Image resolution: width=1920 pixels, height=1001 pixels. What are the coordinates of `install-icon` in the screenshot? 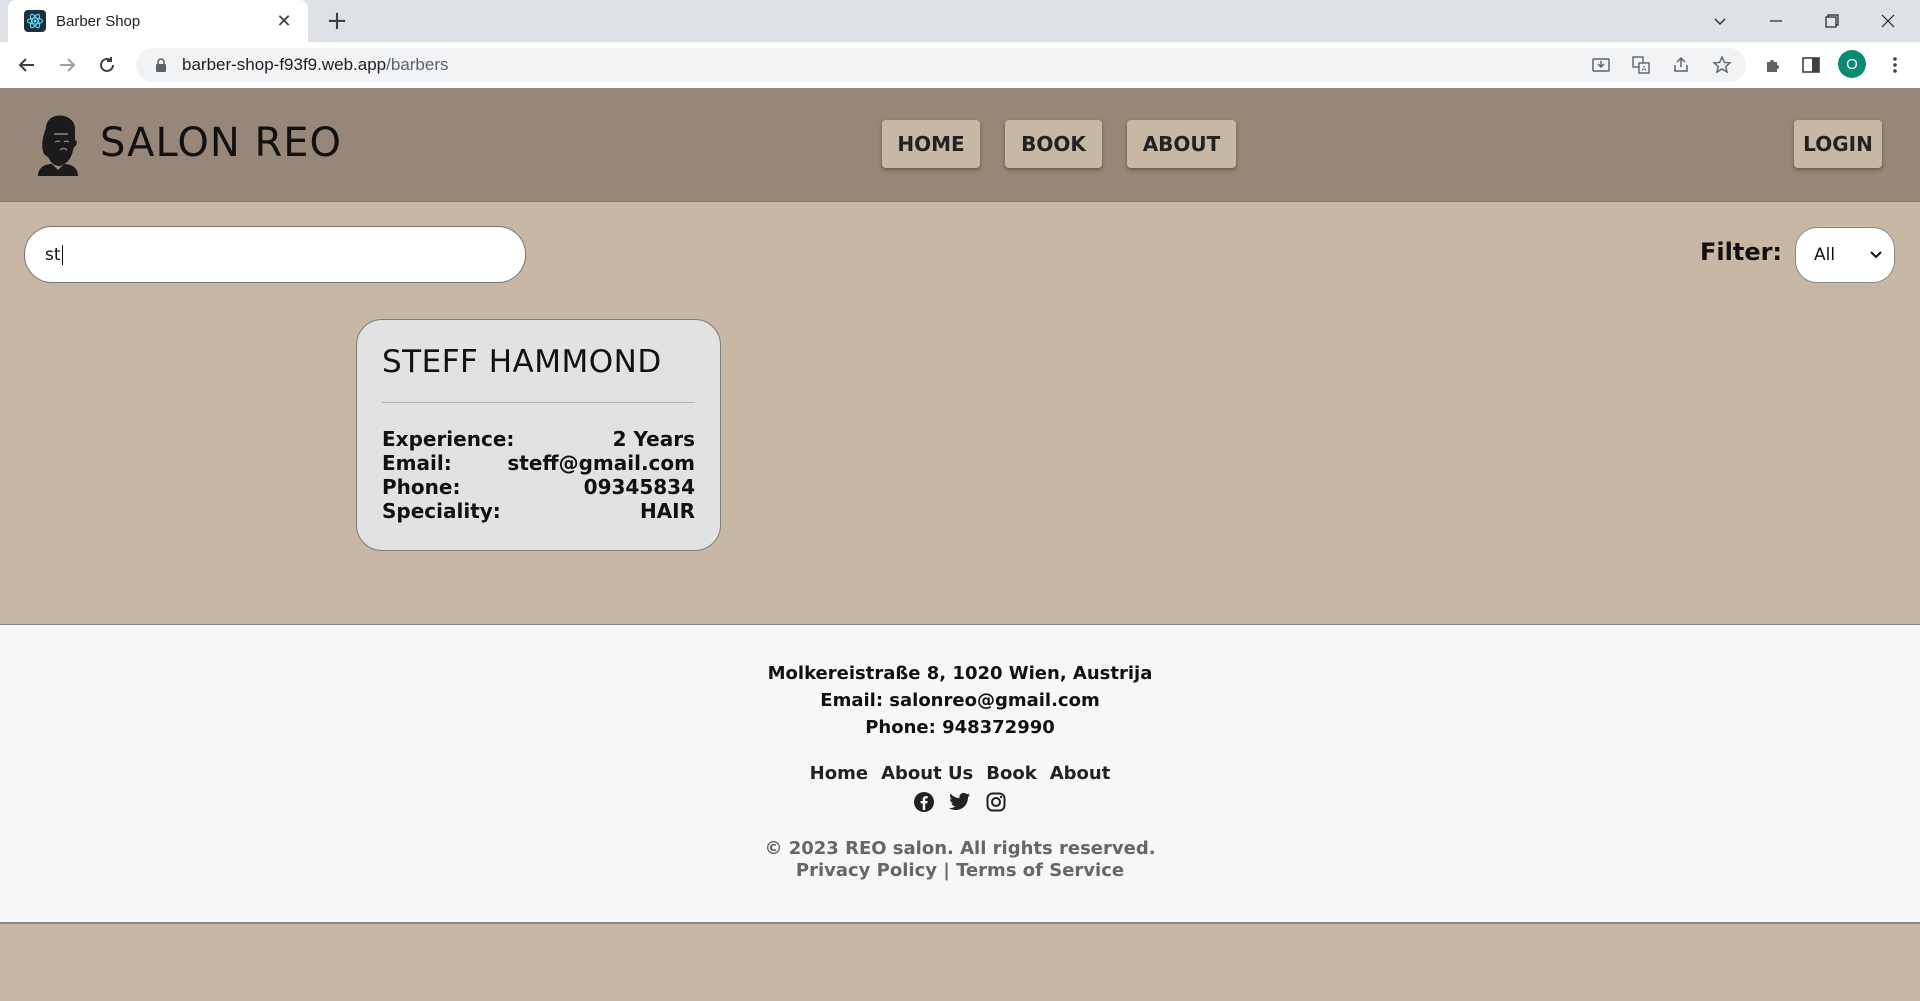 It's located at (1601, 65).